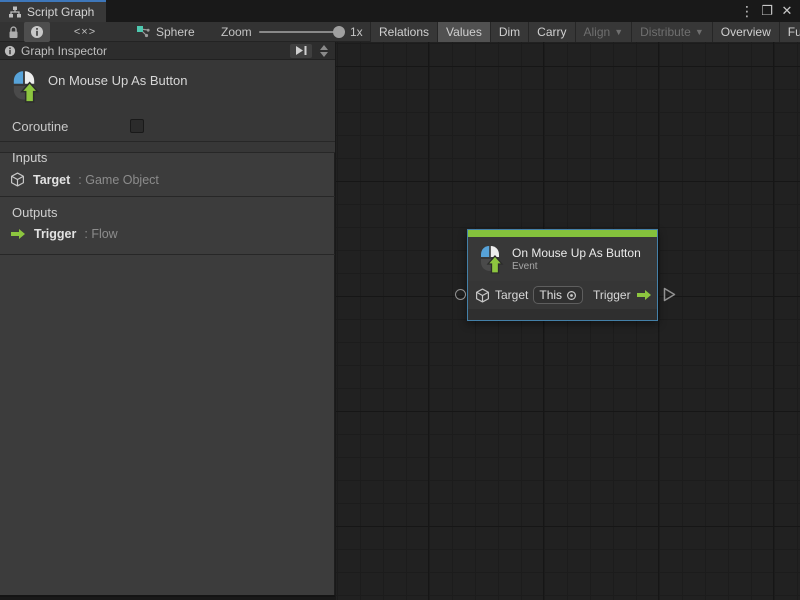 Image resolution: width=800 pixels, height=600 pixels. Describe the element at coordinates (143, 32) in the screenshot. I see `graph-owner-icon` at that location.